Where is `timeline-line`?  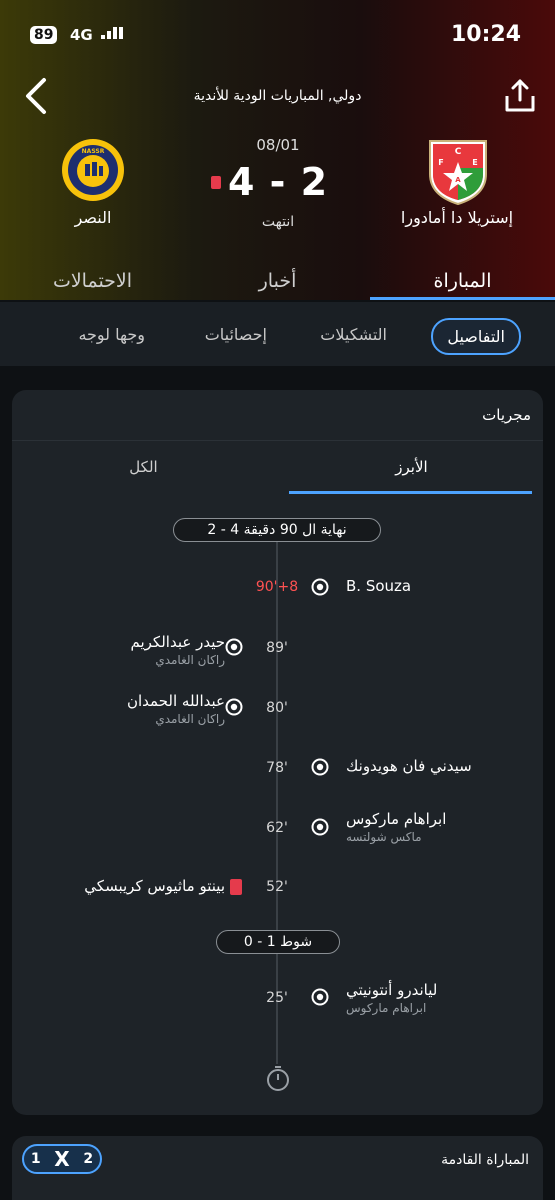
timeline-line is located at coordinates (277, 801).